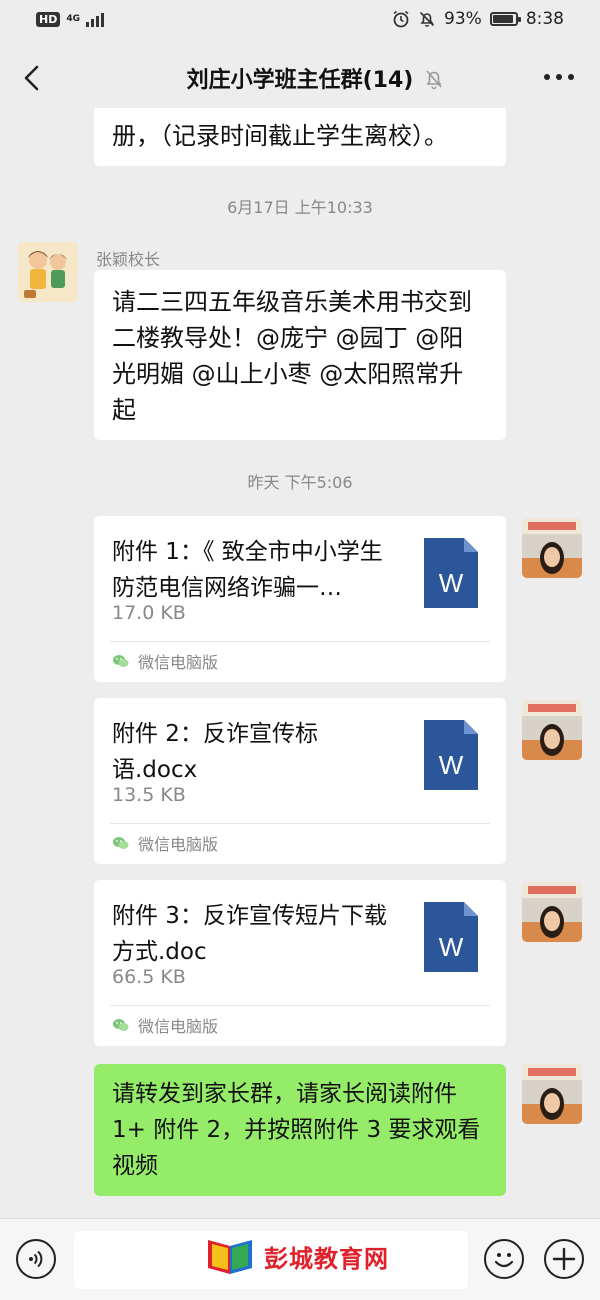  I want to click on do-not-disturb-icon, so click(427, 19).